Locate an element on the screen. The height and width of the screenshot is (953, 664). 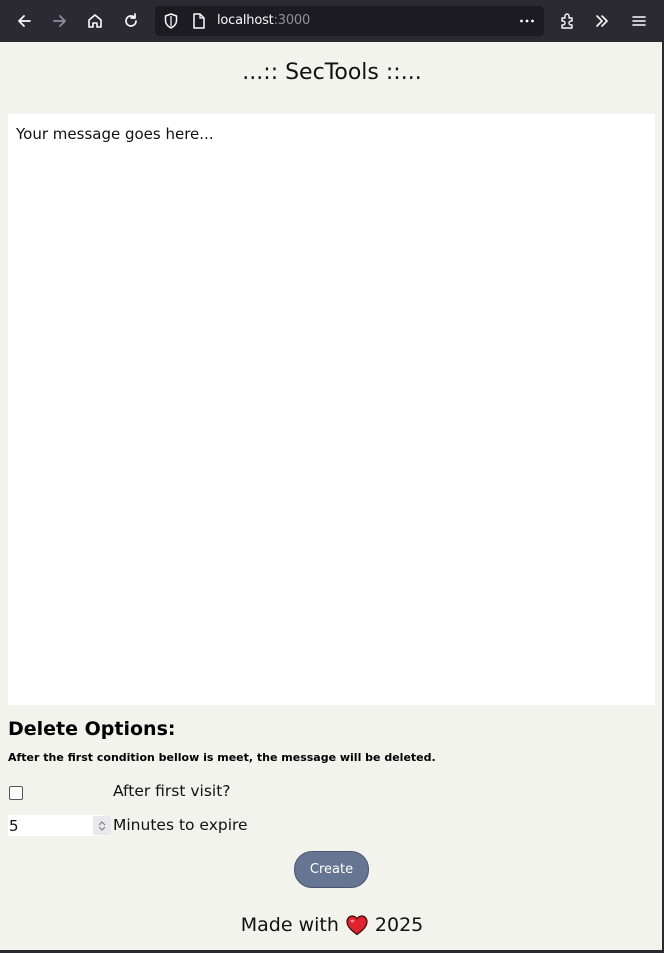
page-icon is located at coordinates (199, 21).